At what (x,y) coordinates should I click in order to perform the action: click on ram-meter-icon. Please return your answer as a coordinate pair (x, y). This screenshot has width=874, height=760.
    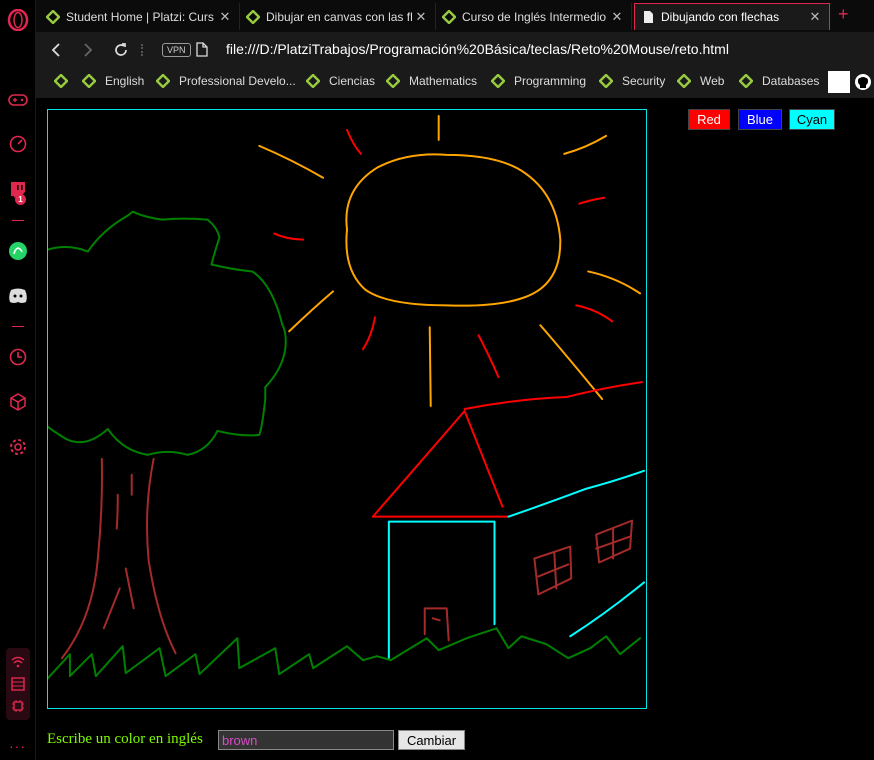
    Looking at the image, I should click on (18, 684).